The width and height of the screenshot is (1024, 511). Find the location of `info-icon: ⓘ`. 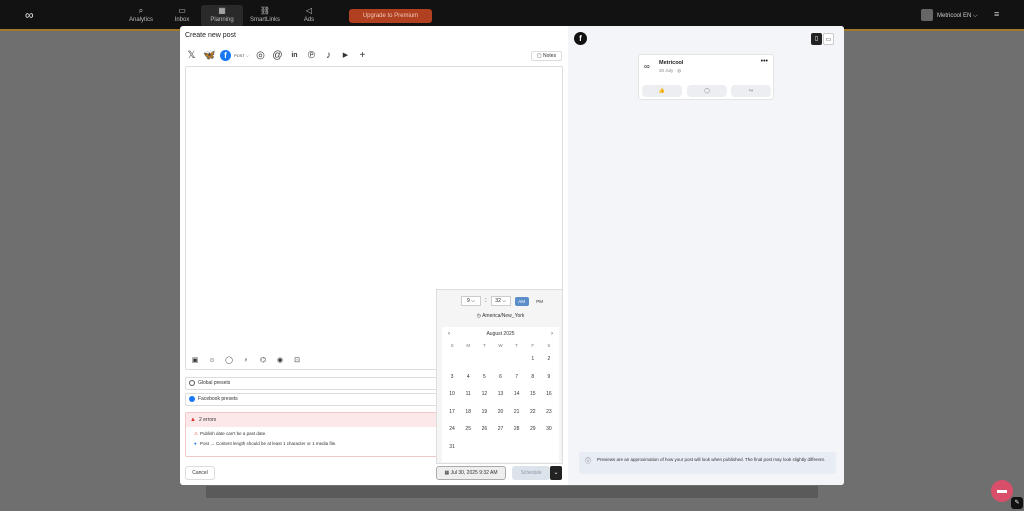

info-icon: ⓘ is located at coordinates (588, 462).